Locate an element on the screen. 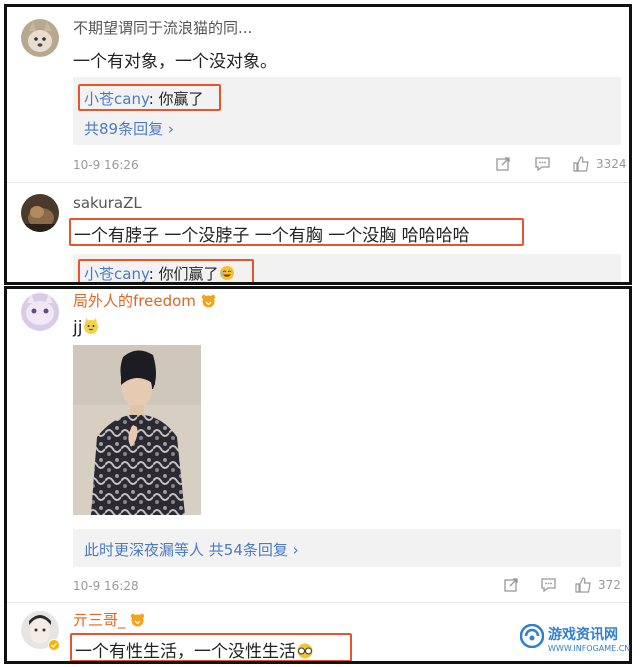  reply-line: 此时更深夜漏等人 共54条回复 › is located at coordinates (191, 549).